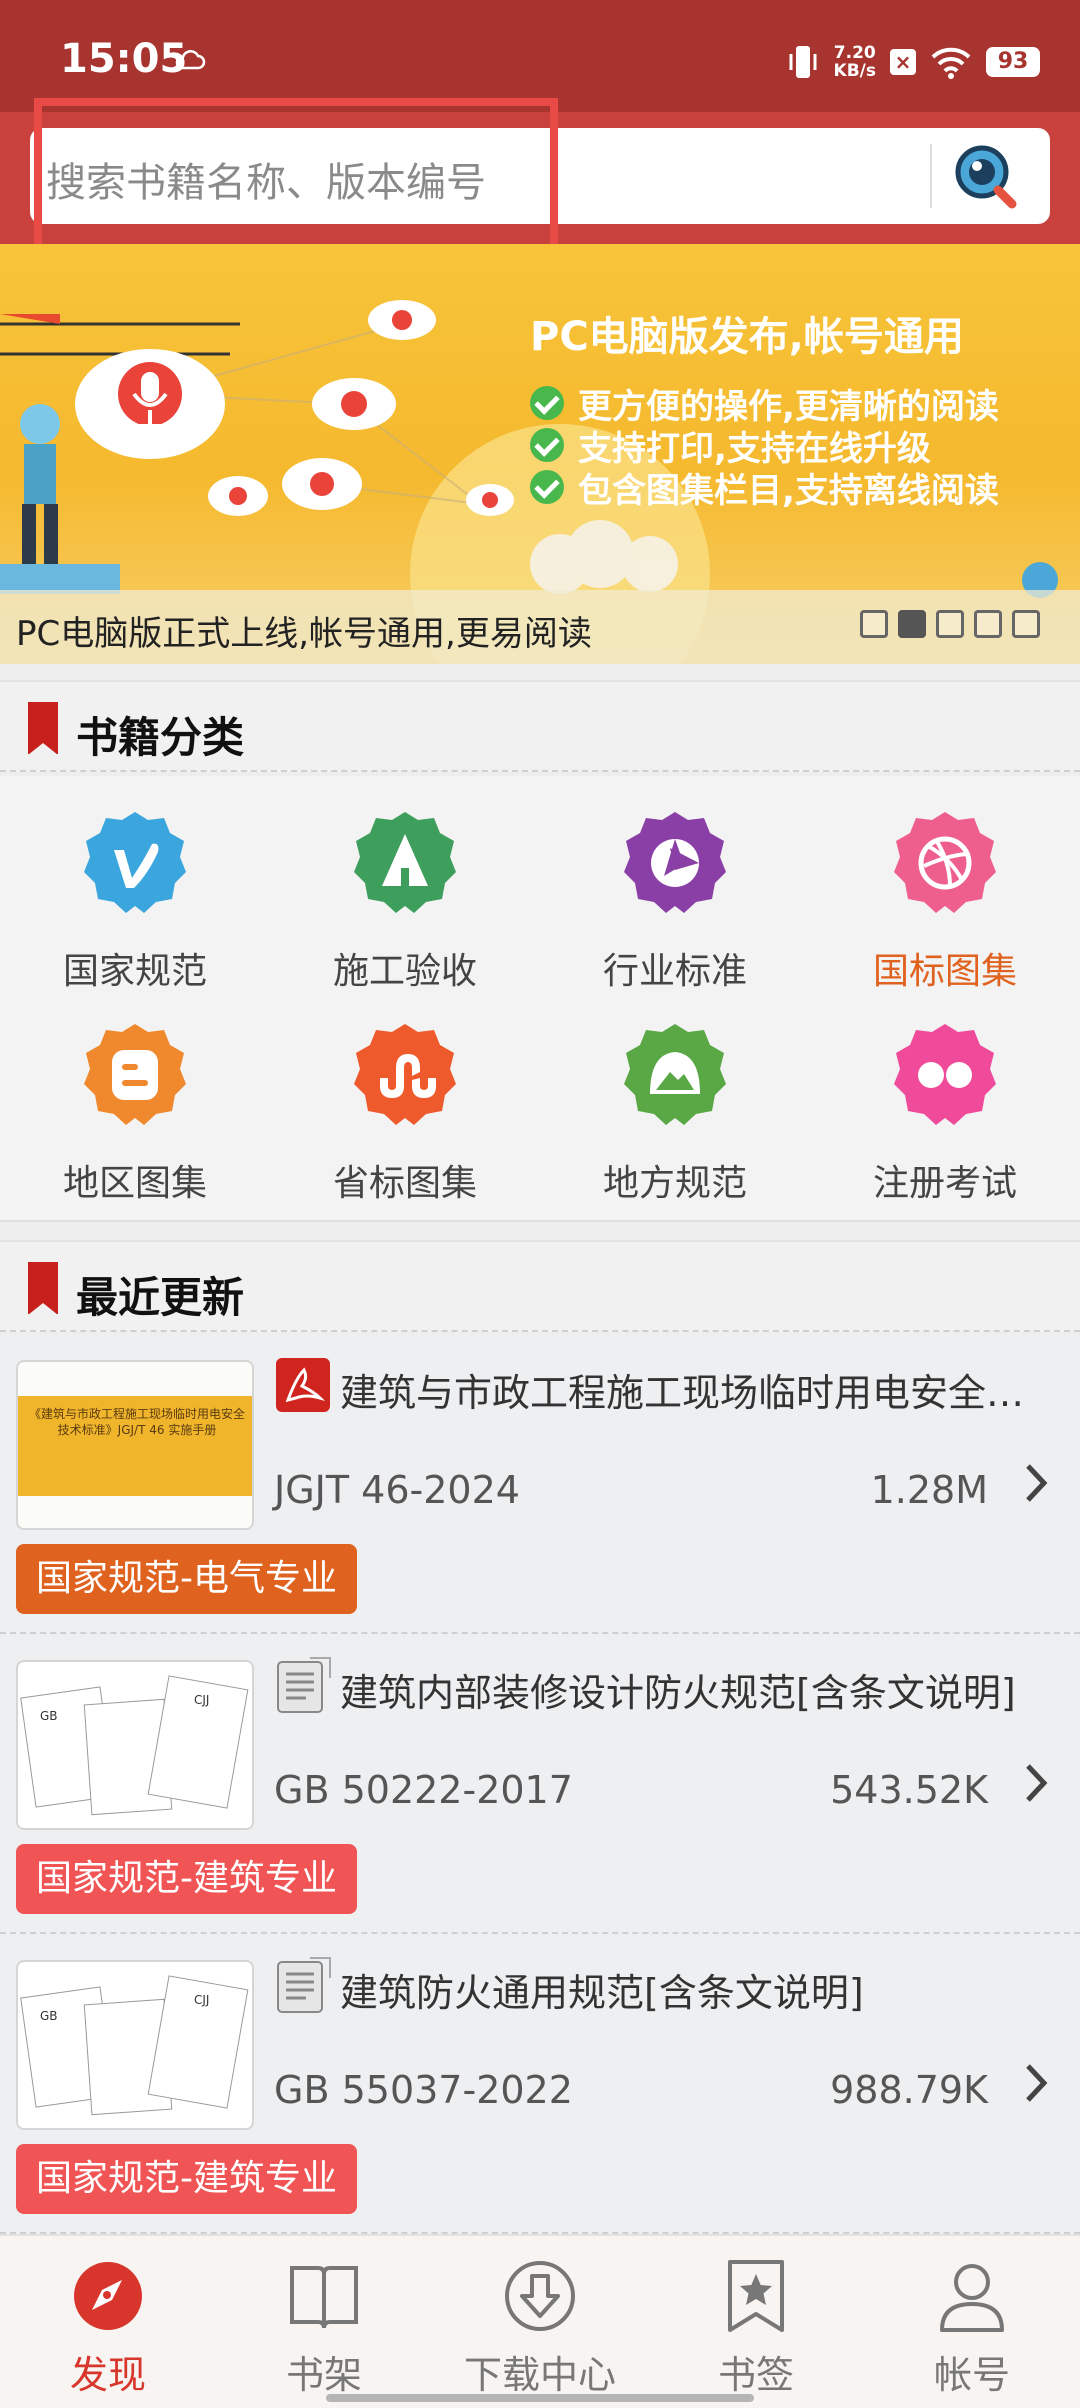 The image size is (1080, 2408). I want to click on category-national-code: 国家规范, so click(135, 884).